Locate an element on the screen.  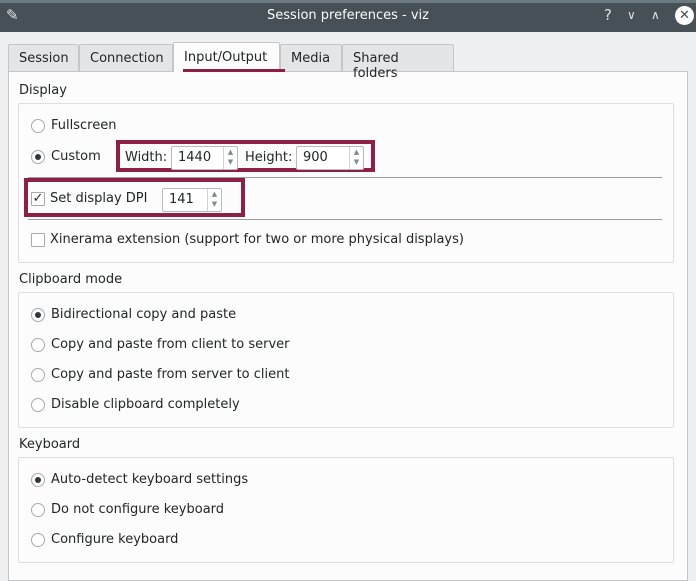
tab-connection: Connection is located at coordinates (126, 57).